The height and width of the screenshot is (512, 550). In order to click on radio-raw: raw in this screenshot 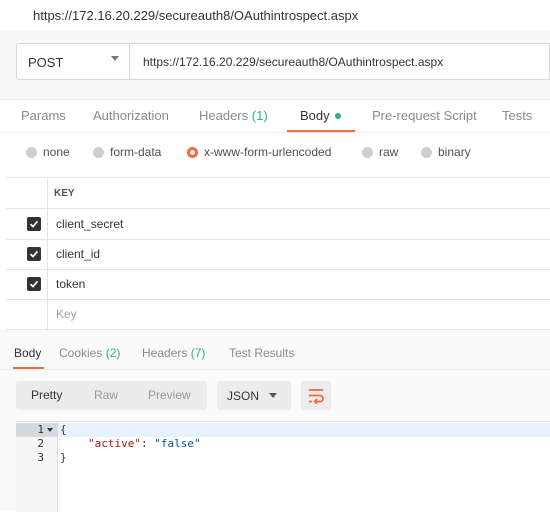, I will do `click(380, 152)`.